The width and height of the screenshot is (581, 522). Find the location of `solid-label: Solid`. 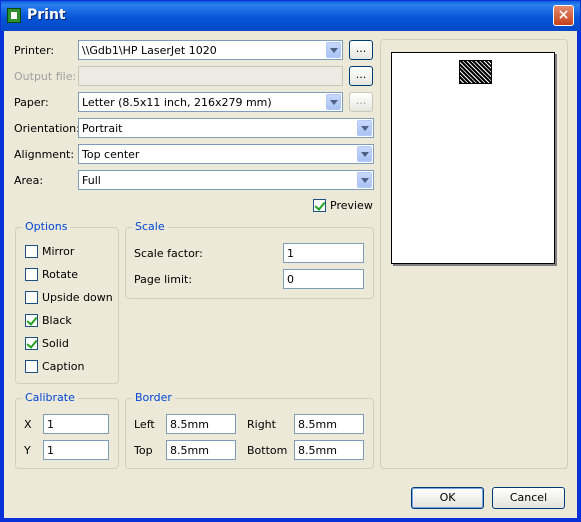

solid-label: Solid is located at coordinates (55, 343).